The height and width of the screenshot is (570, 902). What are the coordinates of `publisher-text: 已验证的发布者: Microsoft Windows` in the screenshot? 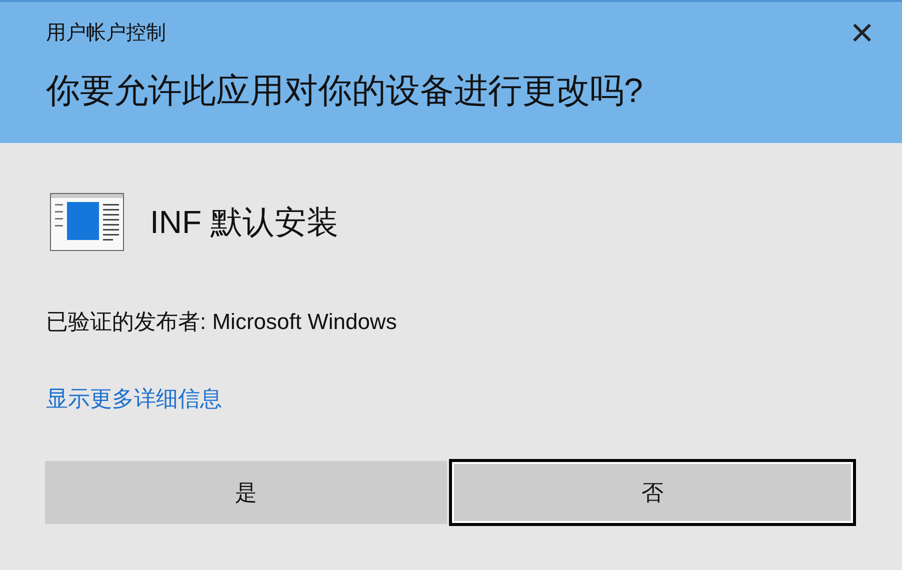 It's located at (222, 322).